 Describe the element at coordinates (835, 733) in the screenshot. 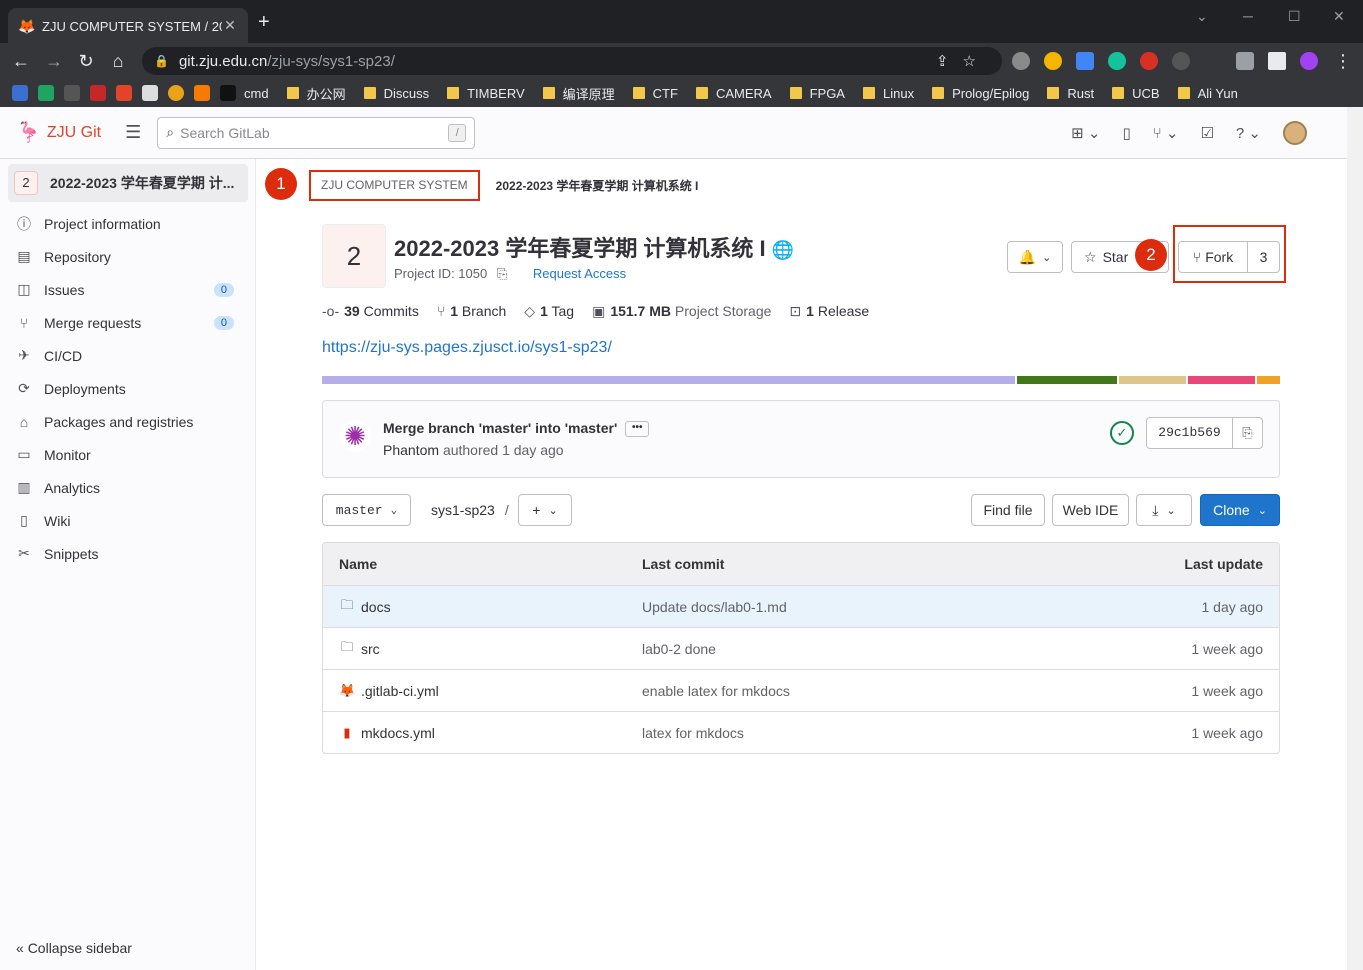

I see `file-last-commit: latex for mkdocs` at that location.